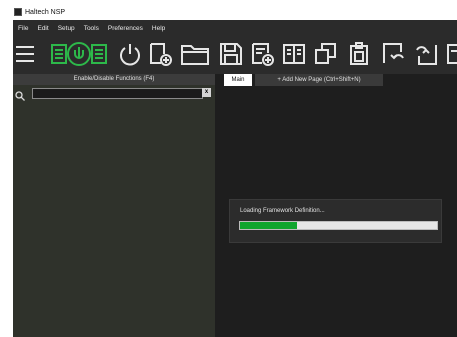 The image size is (457, 337). I want to click on panel-header: Enable/Disable Functions (F4), so click(114, 79).